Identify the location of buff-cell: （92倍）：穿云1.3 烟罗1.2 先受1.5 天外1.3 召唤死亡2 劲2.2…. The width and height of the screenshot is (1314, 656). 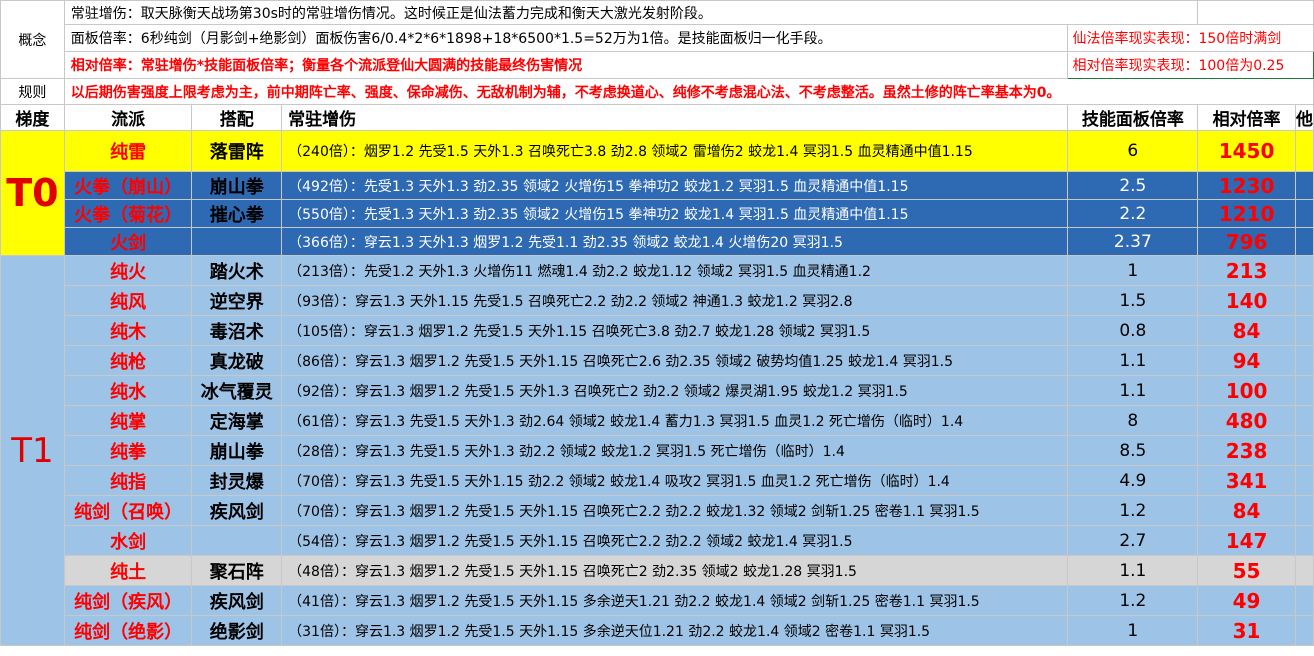
(675, 390).